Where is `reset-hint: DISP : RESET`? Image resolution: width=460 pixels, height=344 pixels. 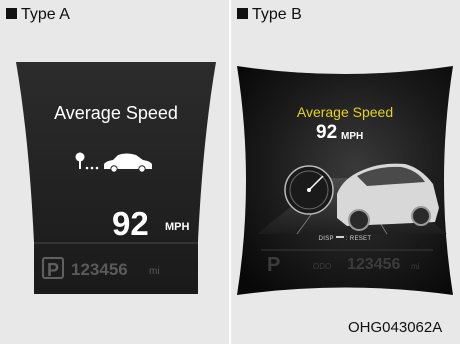 reset-hint: DISP : RESET is located at coordinates (345, 239).